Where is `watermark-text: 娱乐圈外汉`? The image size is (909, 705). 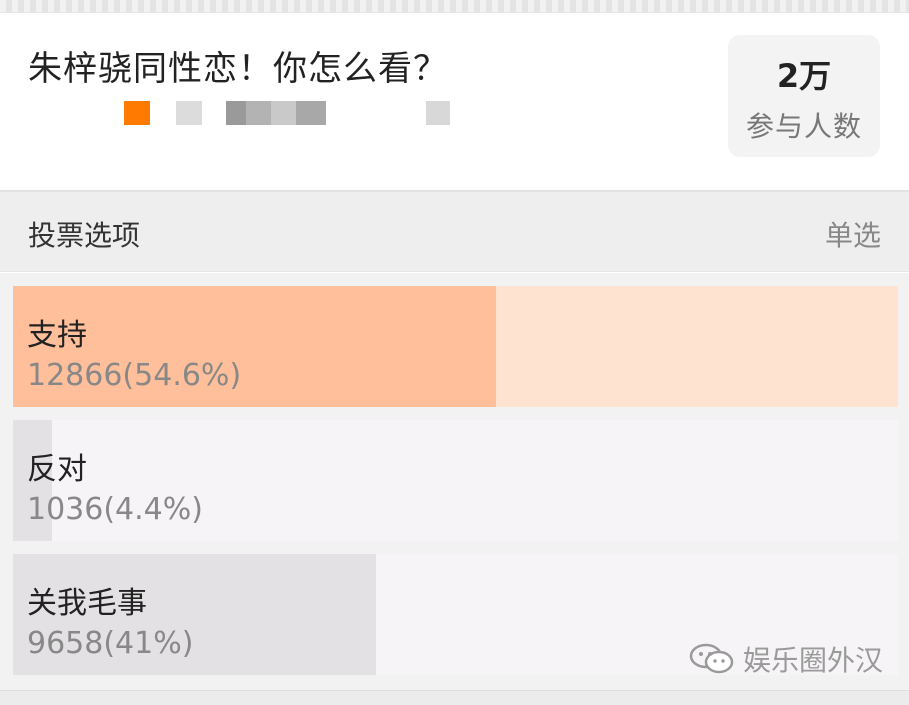 watermark-text: 娱乐圈外汉 is located at coordinates (812, 660).